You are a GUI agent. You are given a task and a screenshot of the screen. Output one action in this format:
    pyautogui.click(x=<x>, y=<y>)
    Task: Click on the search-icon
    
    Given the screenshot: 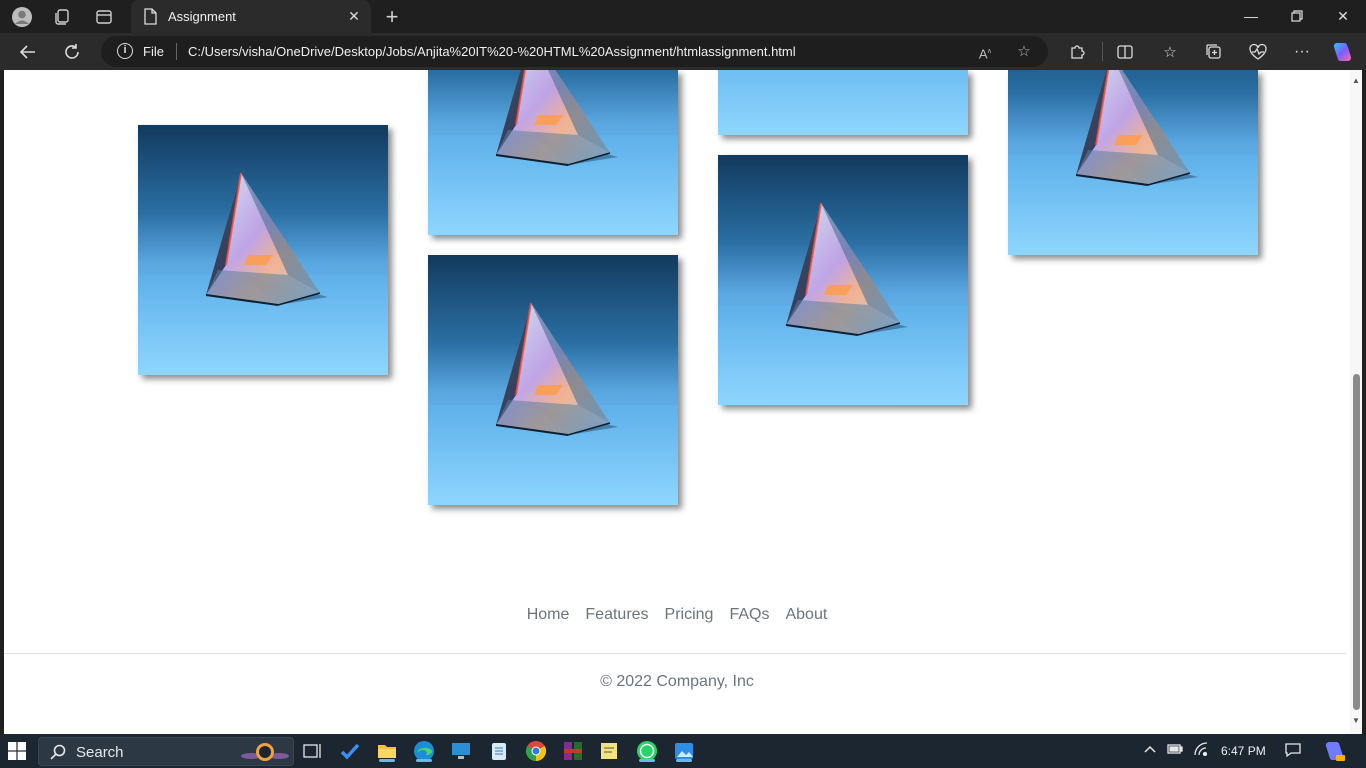 What is the action you would take?
    pyautogui.click(x=58, y=754)
    